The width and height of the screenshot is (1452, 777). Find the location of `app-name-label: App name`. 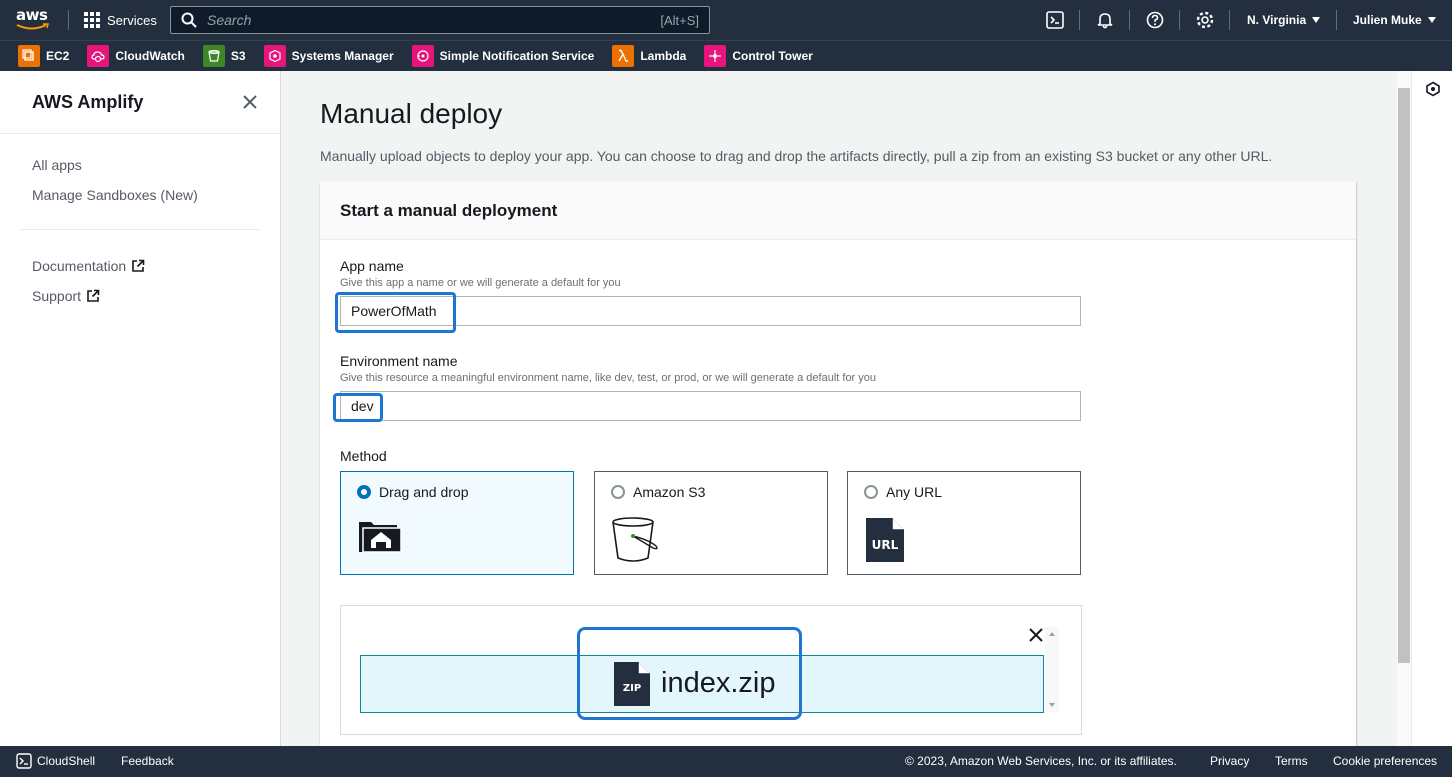

app-name-label: App name is located at coordinates (372, 266).